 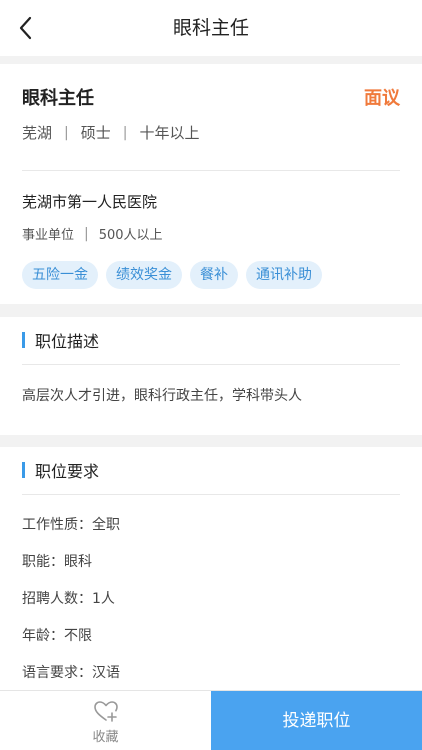 What do you see at coordinates (92, 234) in the screenshot?
I see `company-meta: 事业单位 | 500人以上` at bounding box center [92, 234].